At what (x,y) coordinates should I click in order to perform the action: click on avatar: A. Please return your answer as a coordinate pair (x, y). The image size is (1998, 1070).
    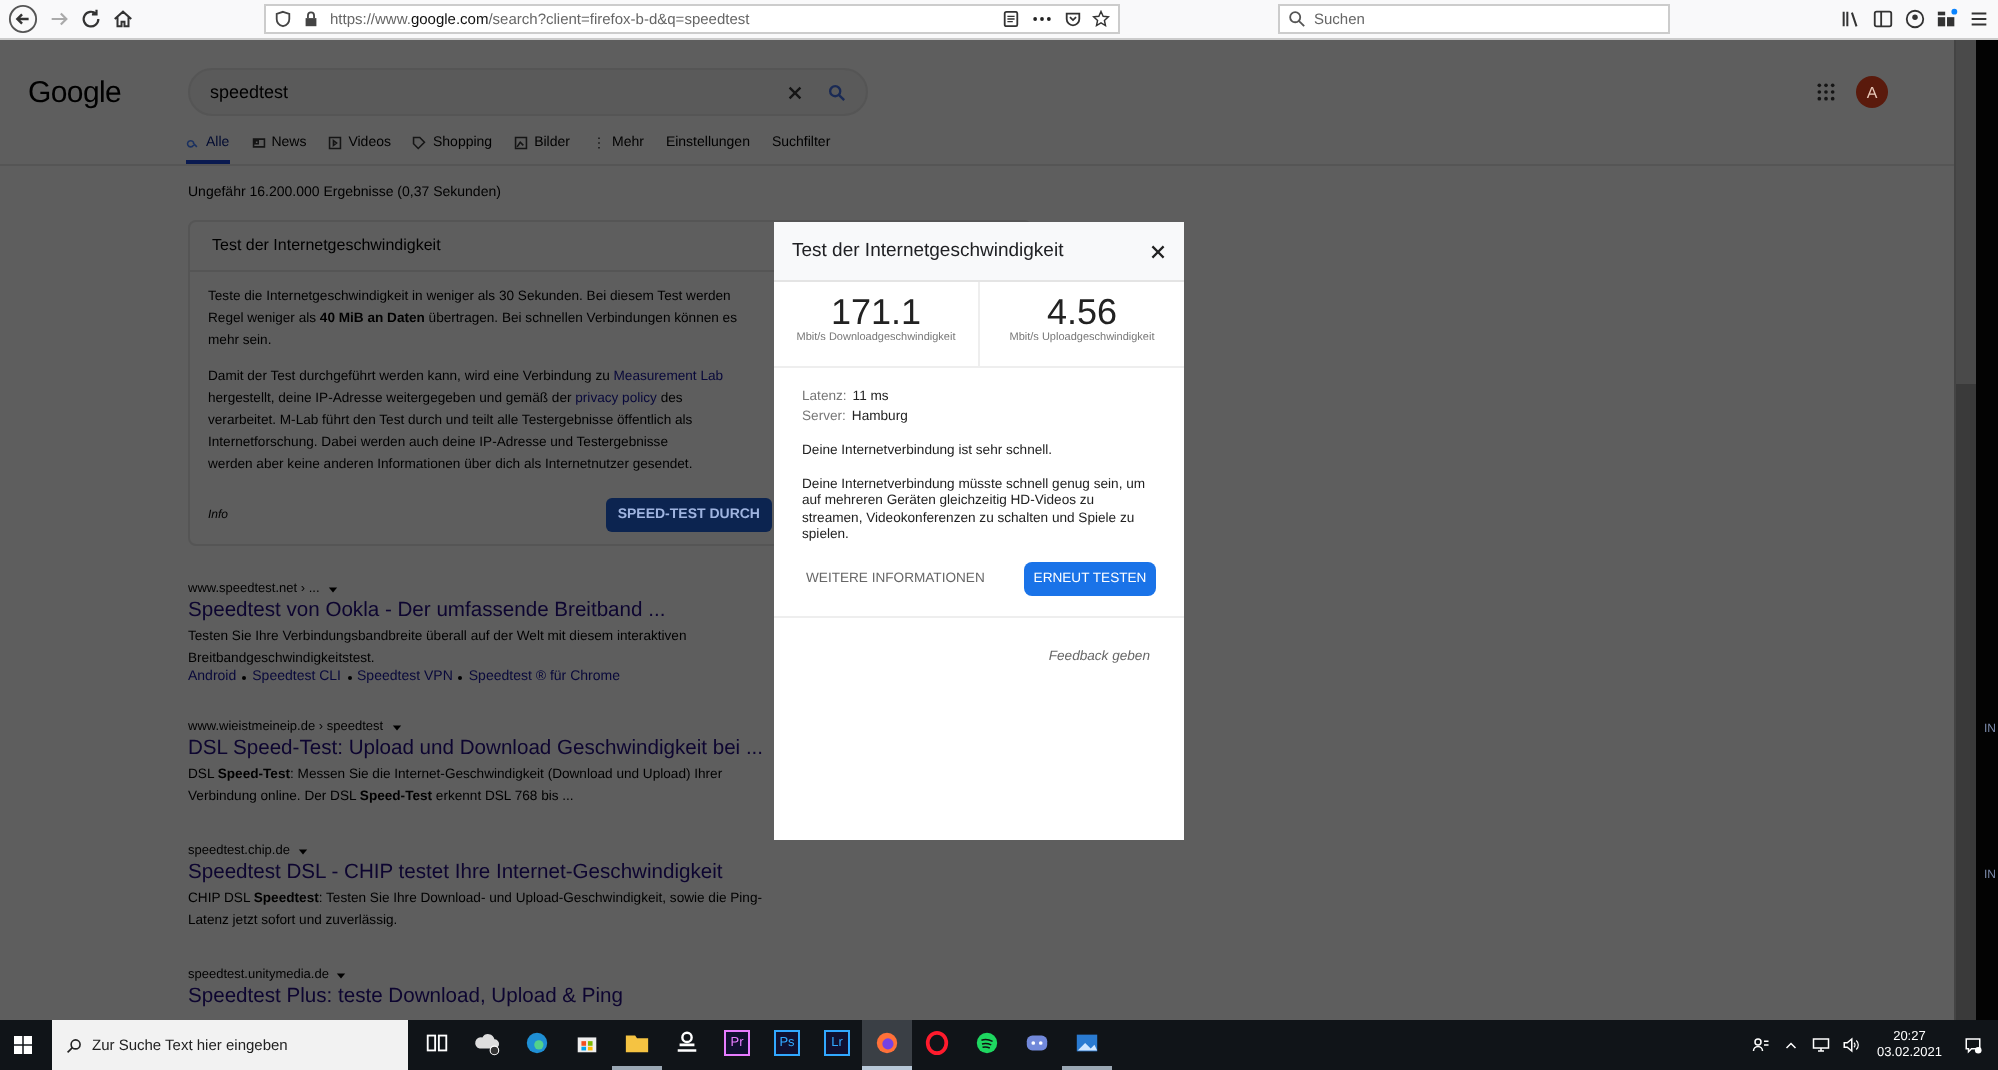
    Looking at the image, I should click on (1872, 92).